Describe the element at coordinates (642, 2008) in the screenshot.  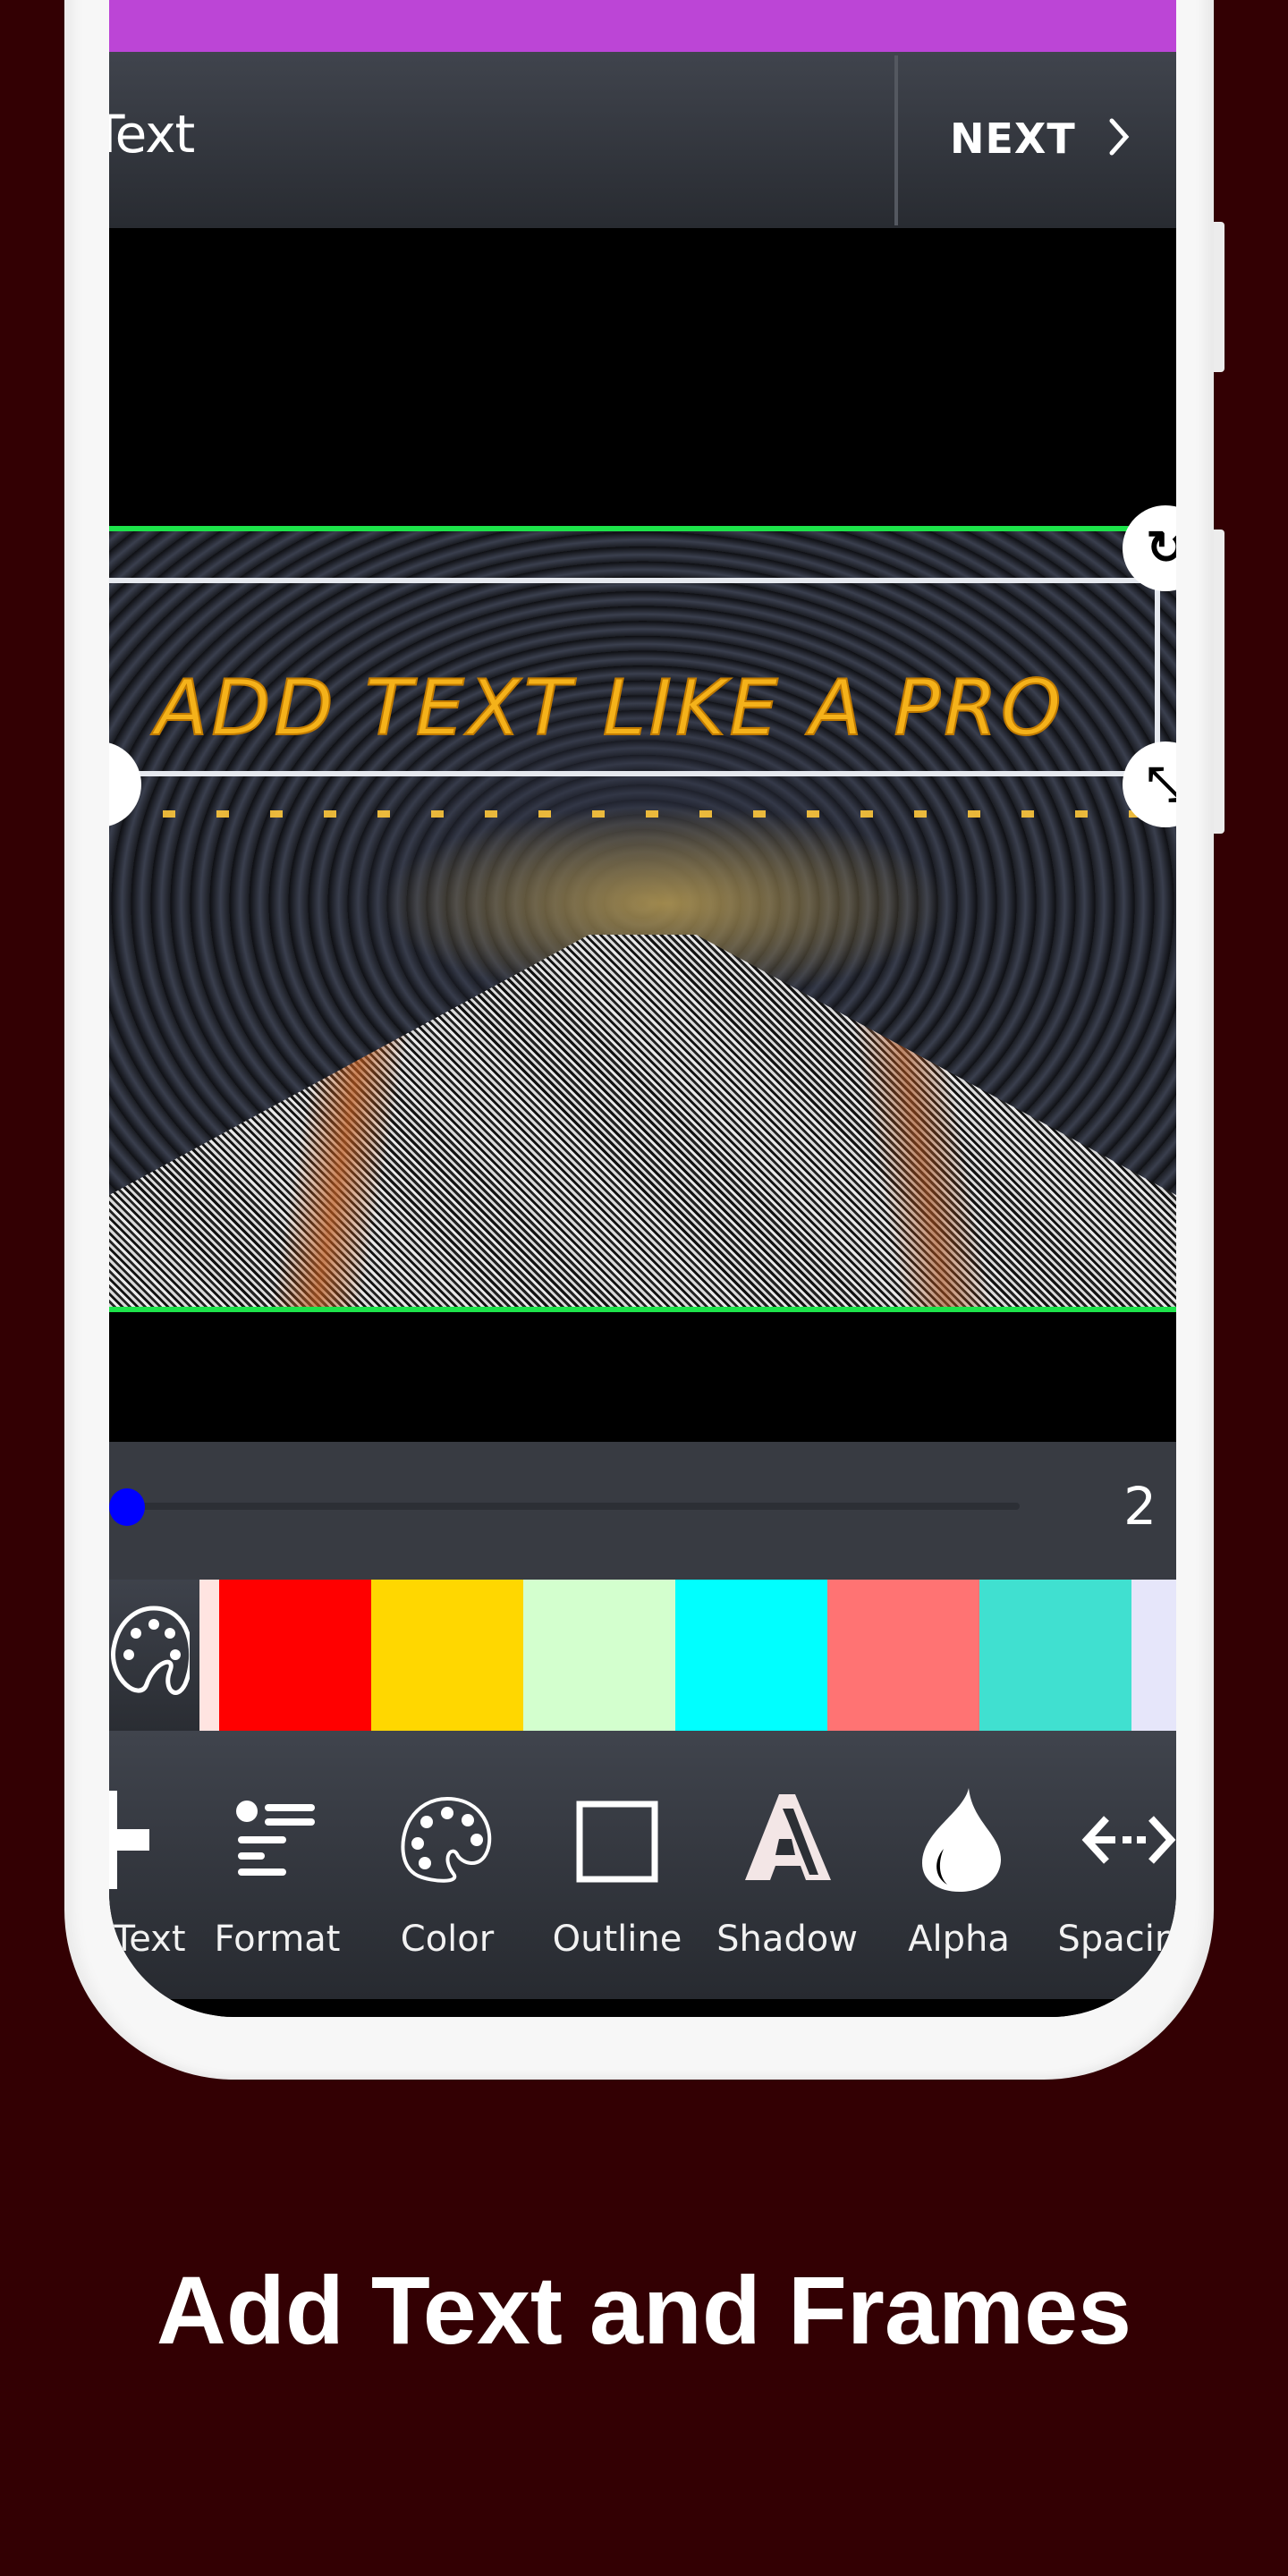
I see `screen-bottom-edge` at that location.